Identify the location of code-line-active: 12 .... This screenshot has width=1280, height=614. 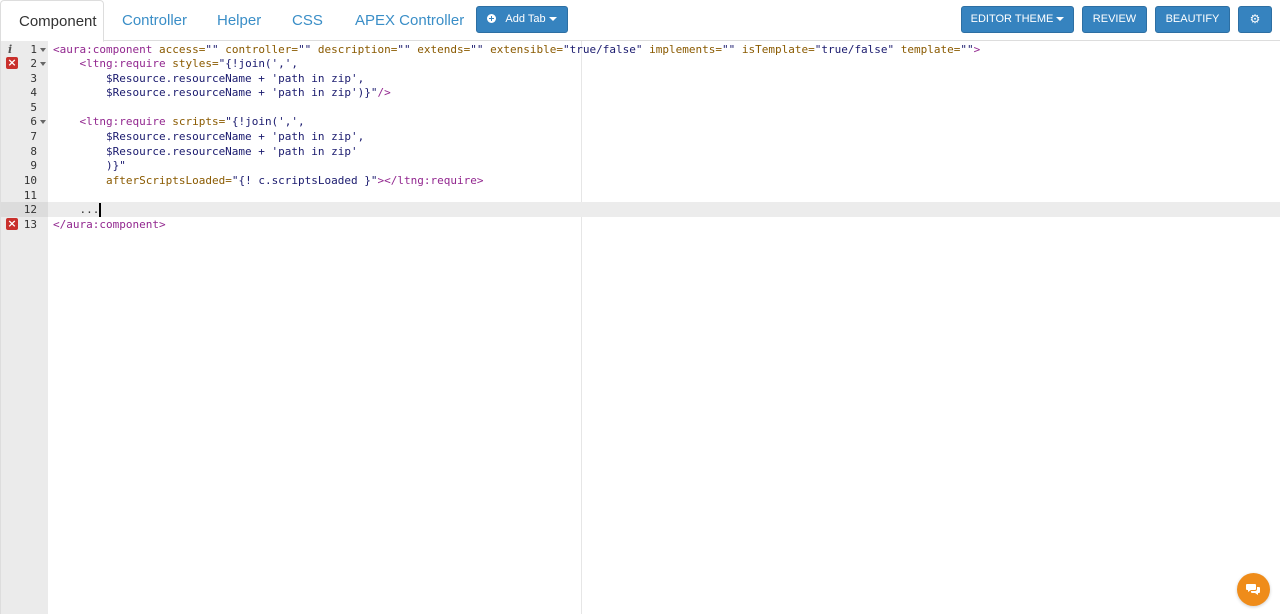
(640, 209).